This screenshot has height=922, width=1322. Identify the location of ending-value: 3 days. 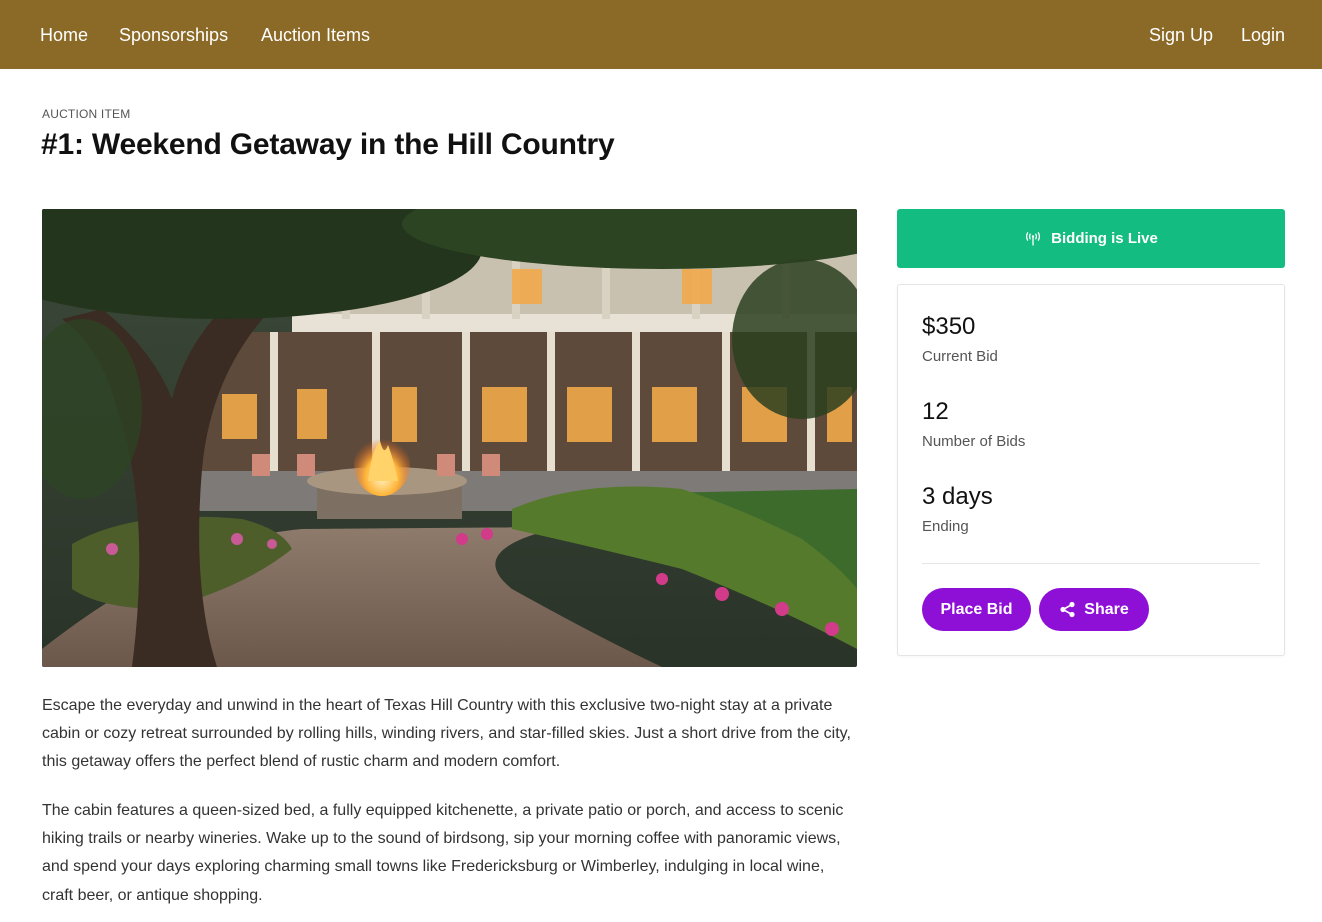
(957, 496).